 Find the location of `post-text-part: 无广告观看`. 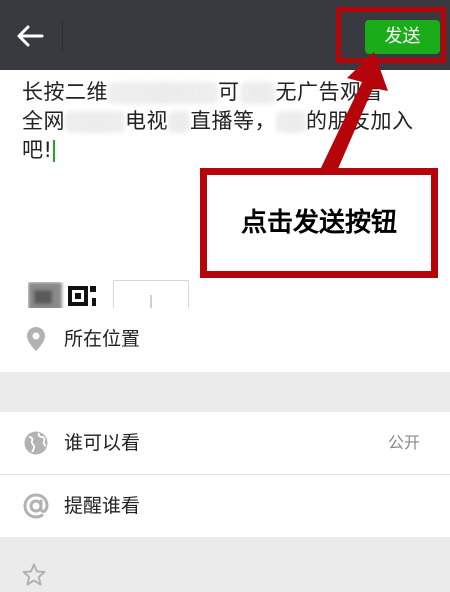

post-text-part: 无广告观看 is located at coordinates (329, 92).